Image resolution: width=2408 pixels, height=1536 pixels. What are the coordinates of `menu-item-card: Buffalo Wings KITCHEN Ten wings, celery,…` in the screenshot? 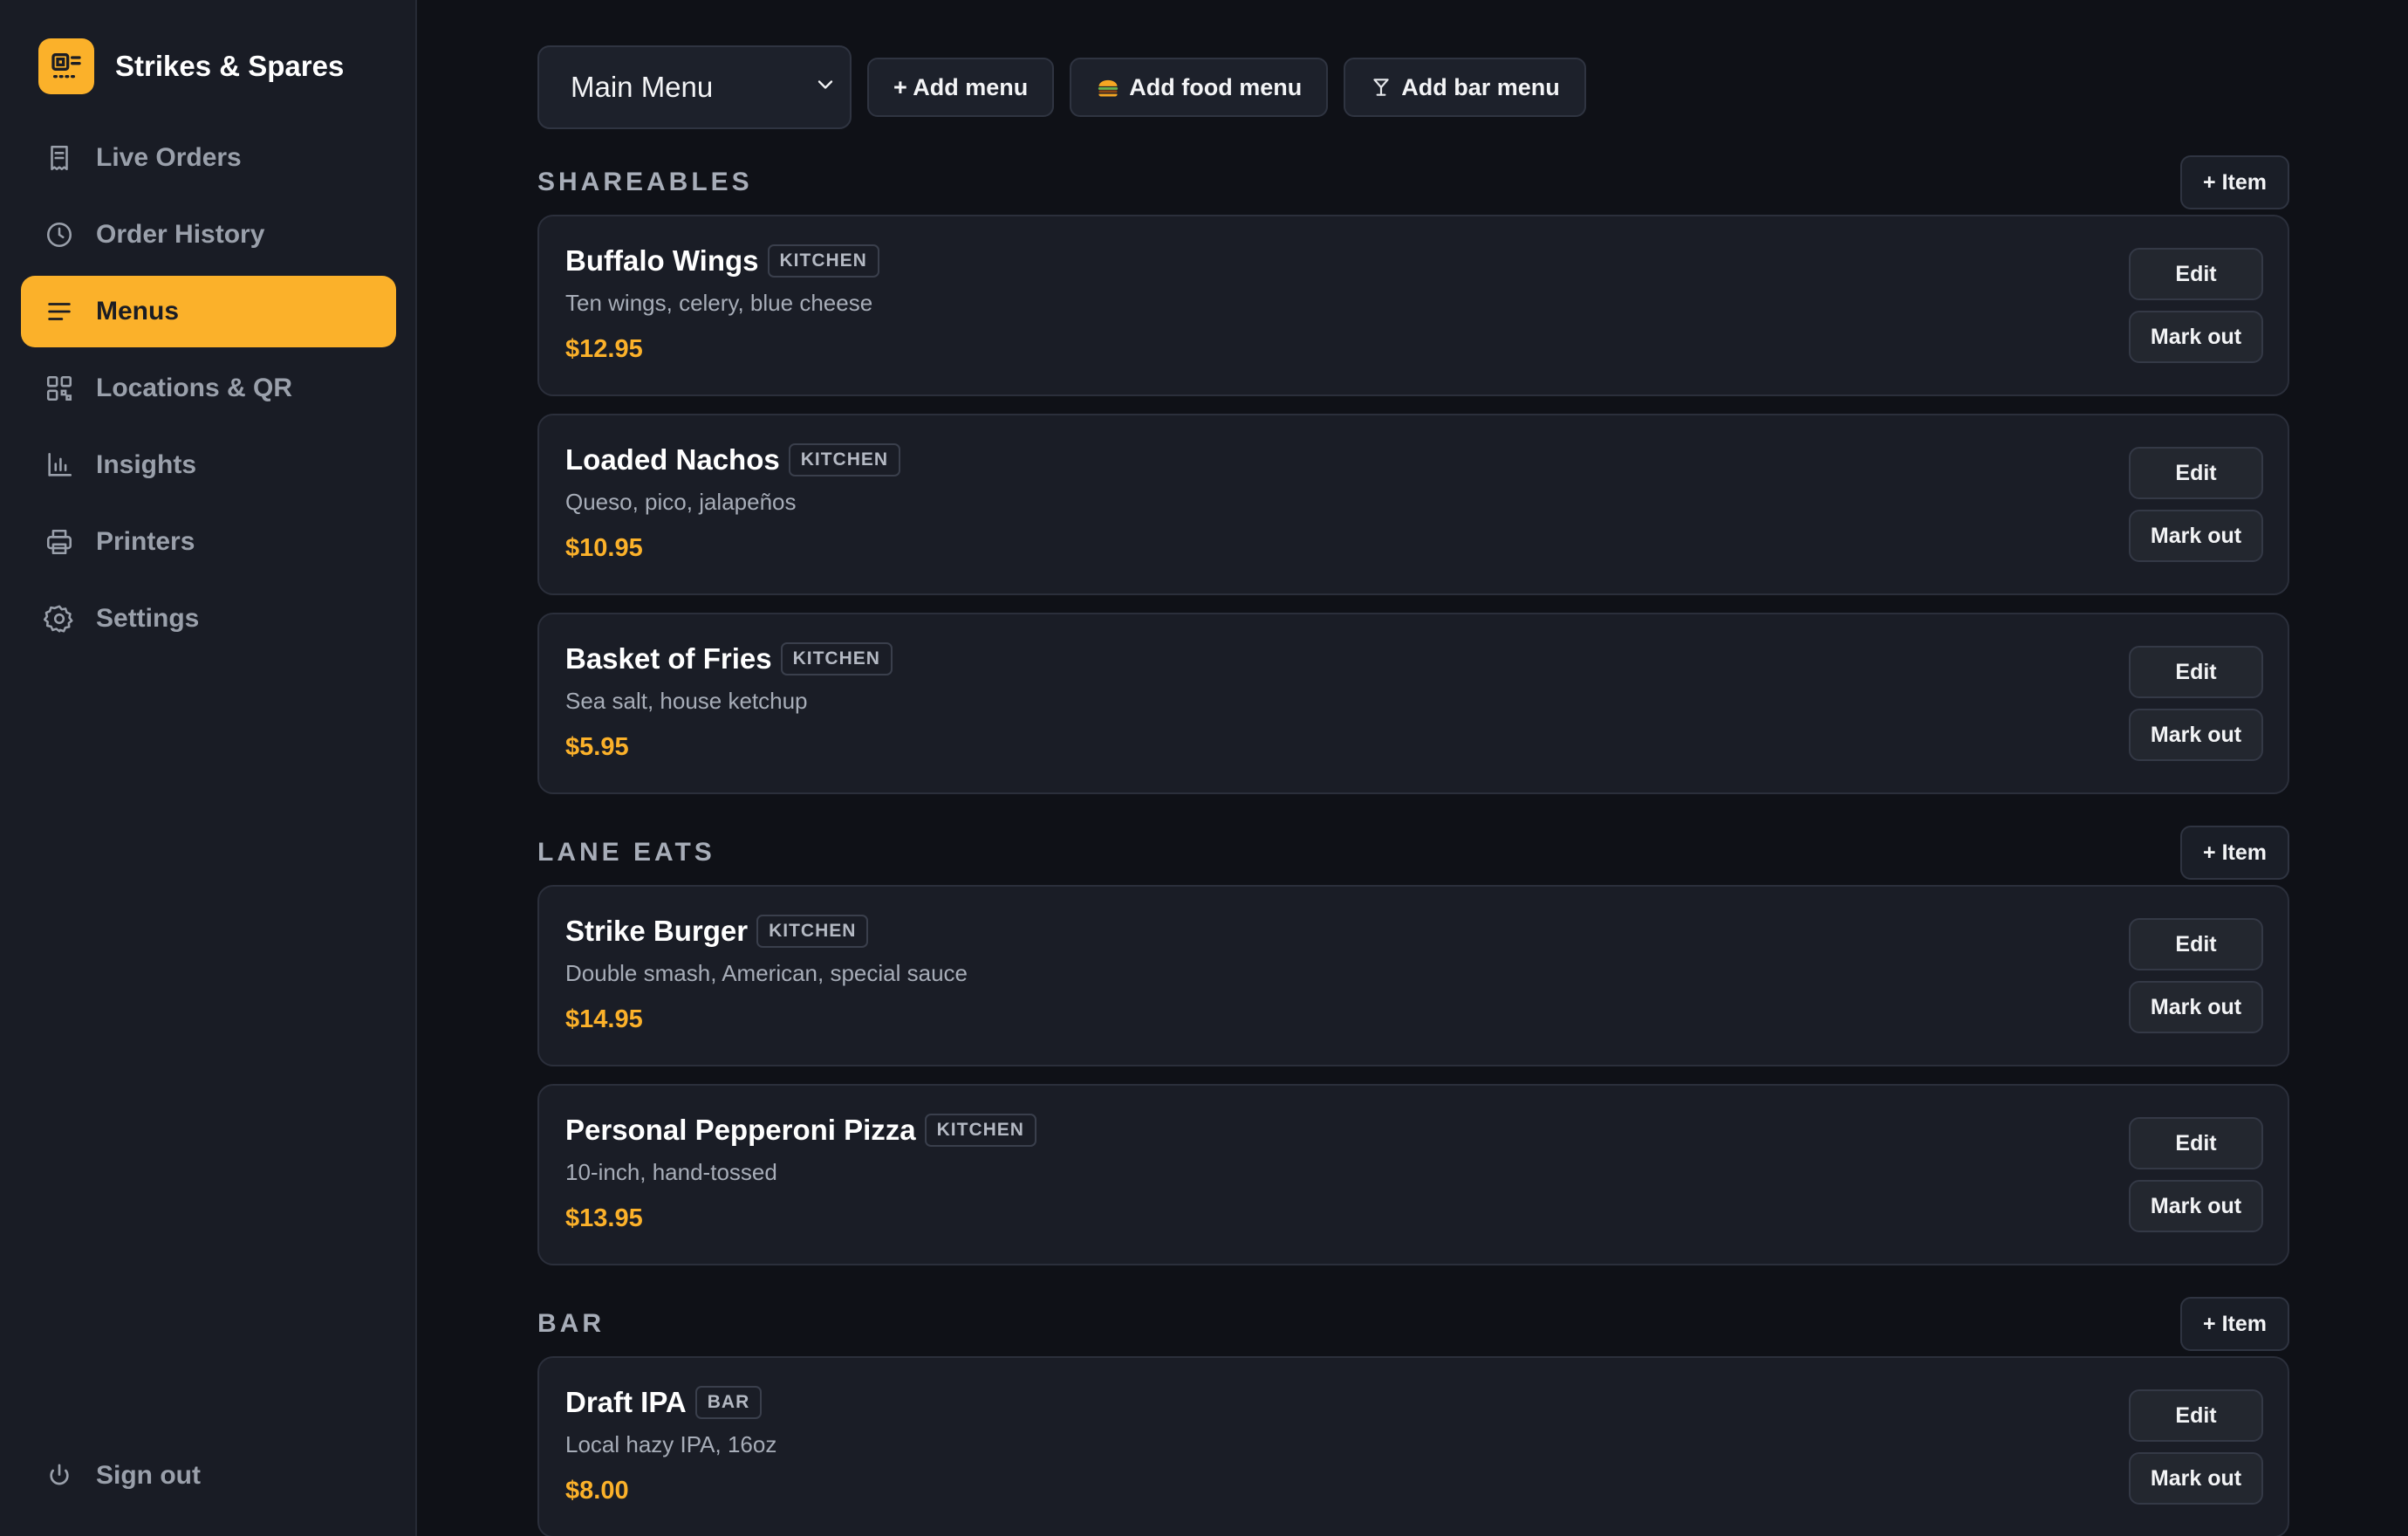 It's located at (1413, 305).